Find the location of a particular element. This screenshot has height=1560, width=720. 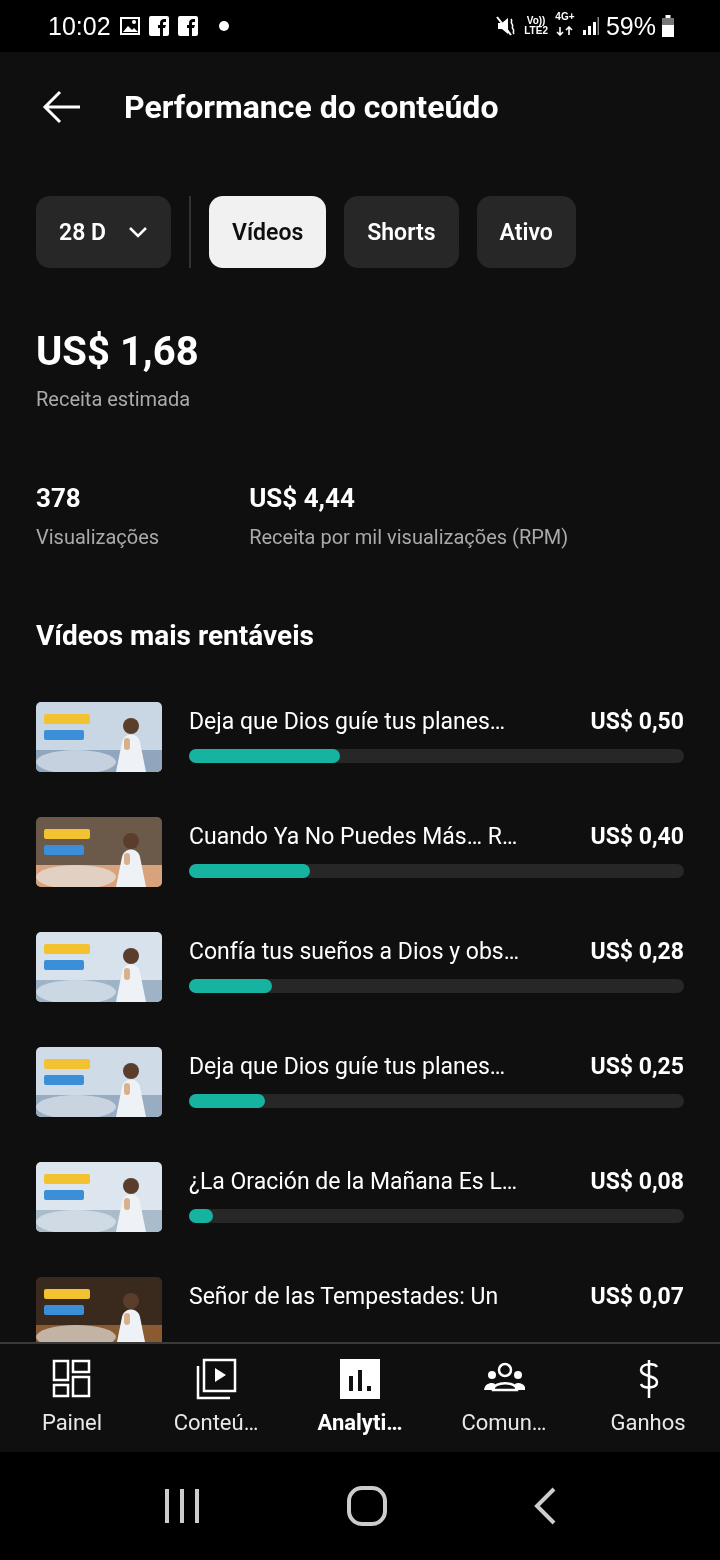

revenue-label: Receita estimada is located at coordinates (114, 399).